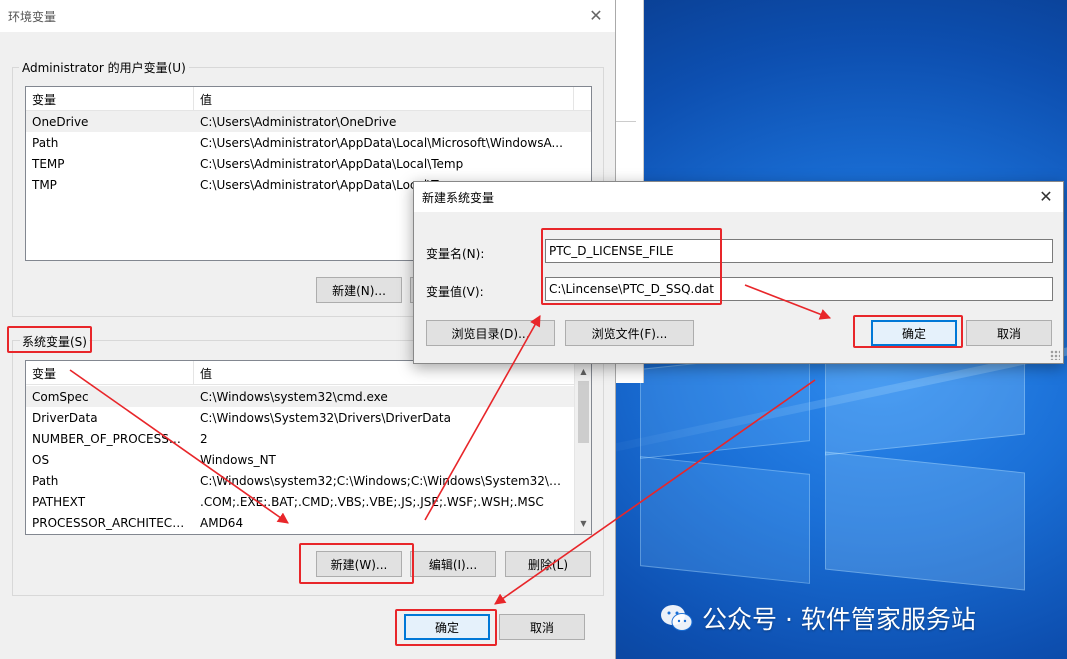 The image size is (1067, 659). I want to click on var-name: ComSpec, so click(60, 396).